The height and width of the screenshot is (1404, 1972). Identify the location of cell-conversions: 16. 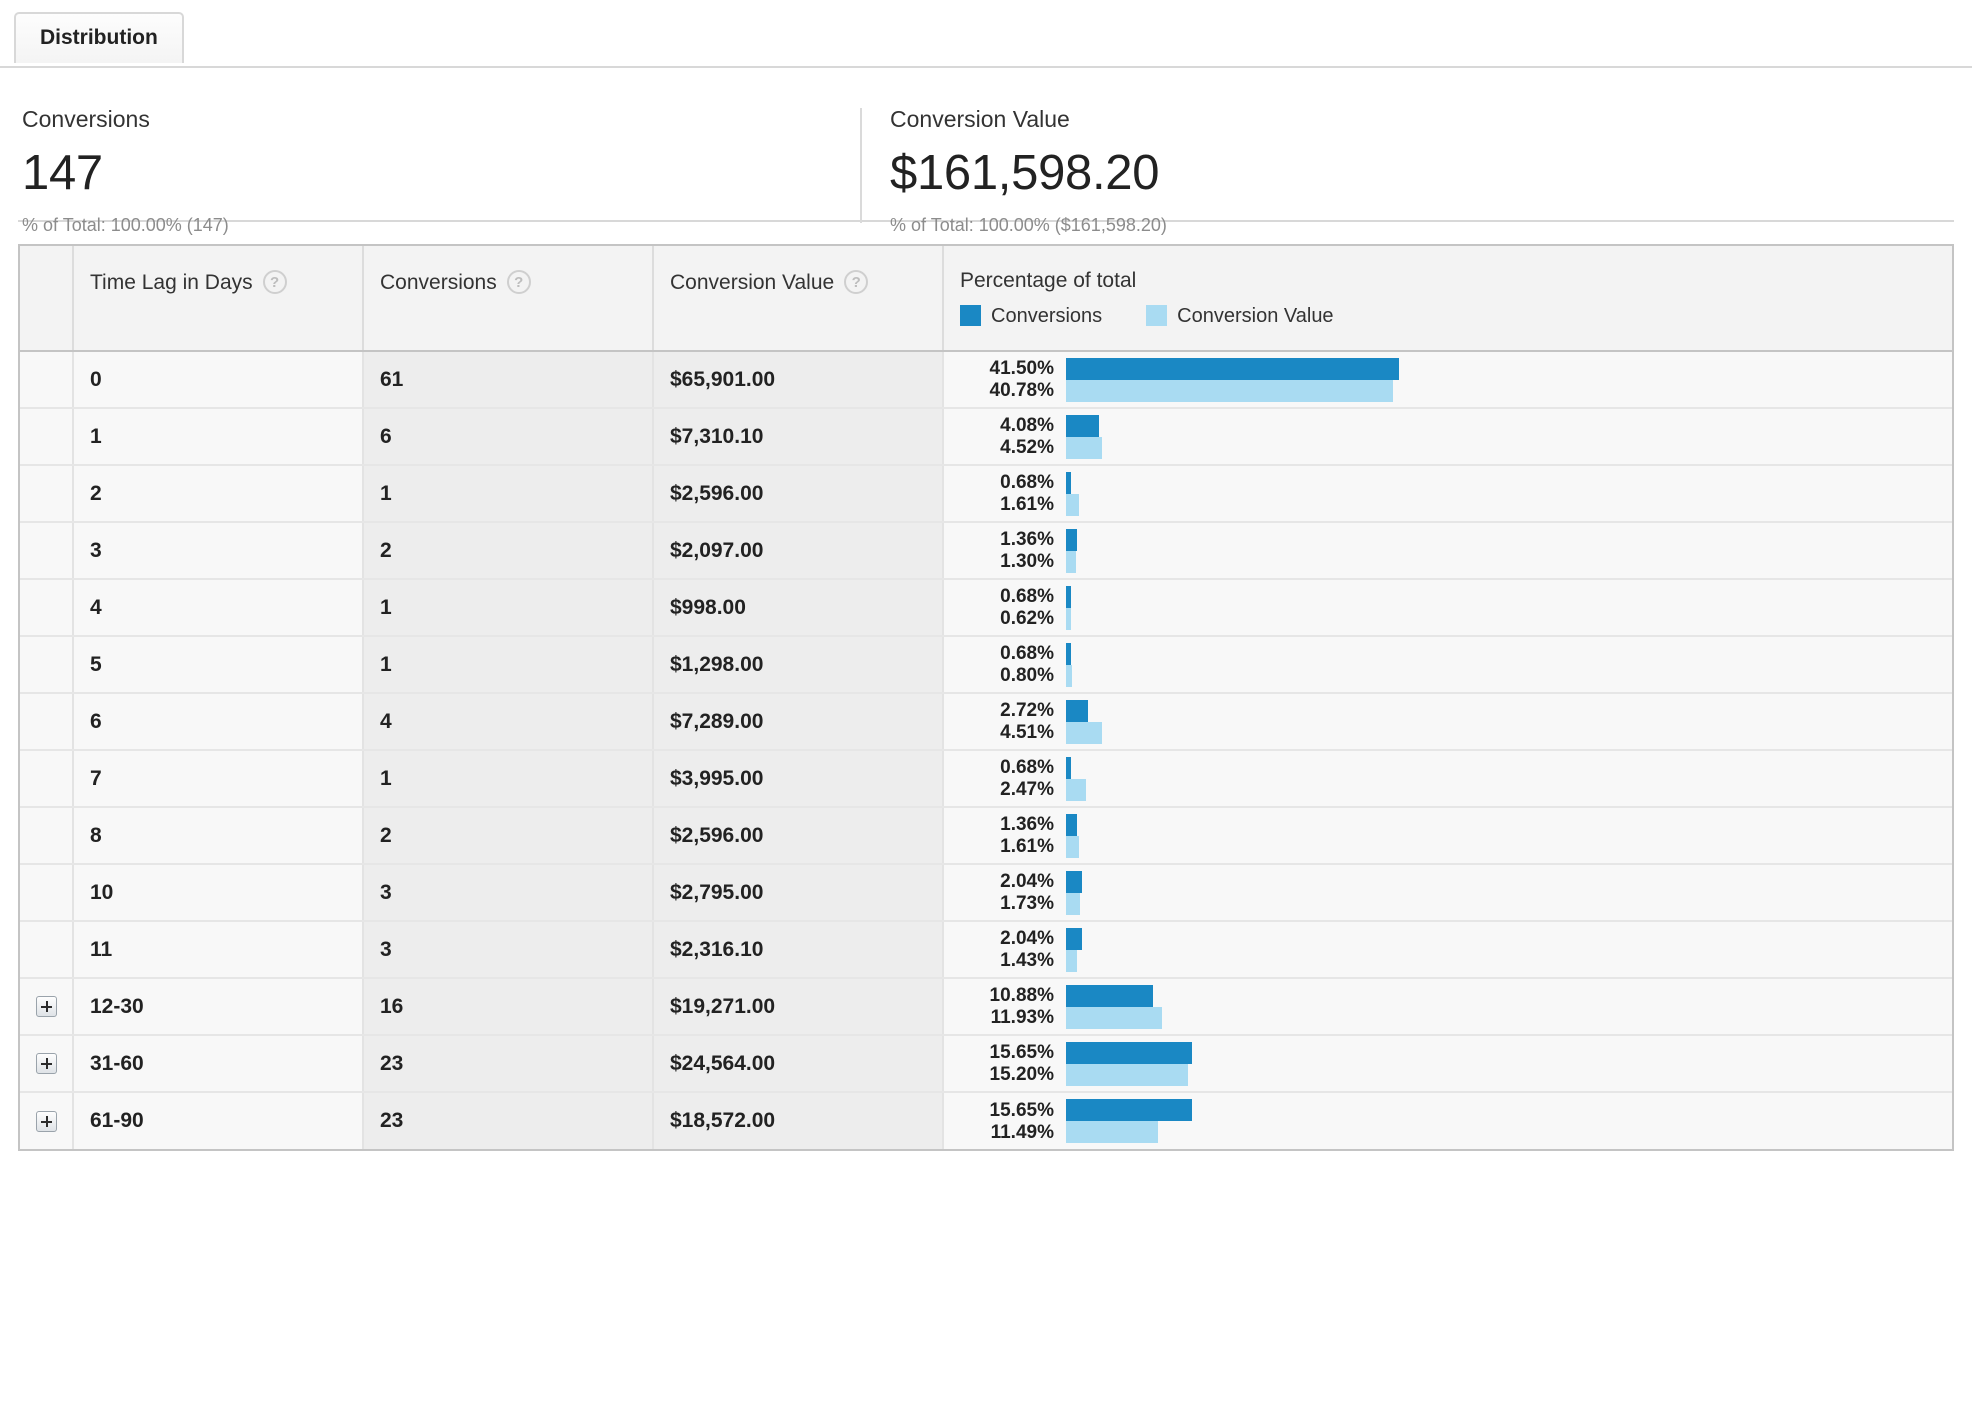
(508, 1007).